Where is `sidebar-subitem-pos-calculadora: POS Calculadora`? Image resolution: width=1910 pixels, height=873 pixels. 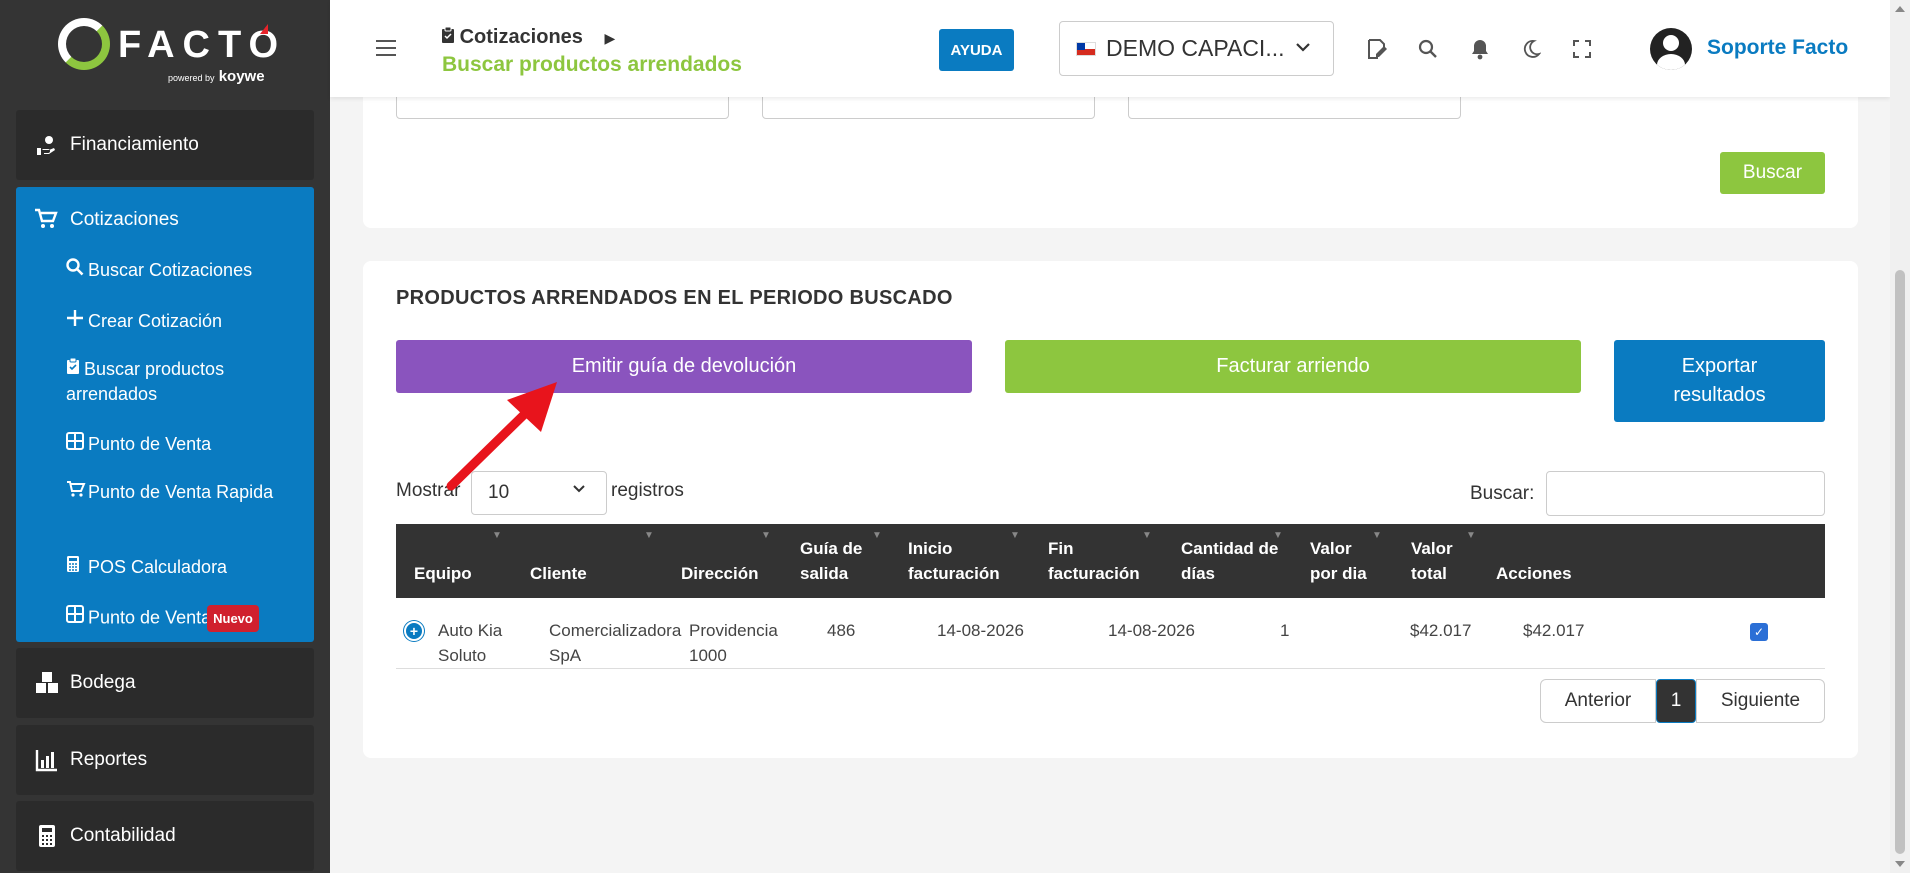
sidebar-subitem-pos-calculadora: POS Calculadora is located at coordinates (181, 567).